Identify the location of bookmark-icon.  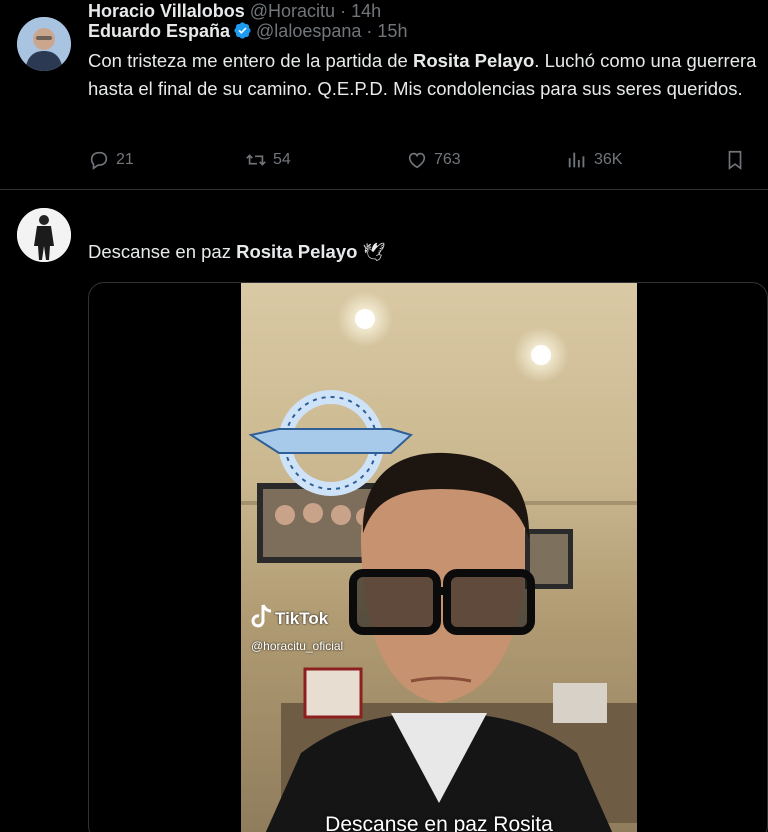
(735, 160).